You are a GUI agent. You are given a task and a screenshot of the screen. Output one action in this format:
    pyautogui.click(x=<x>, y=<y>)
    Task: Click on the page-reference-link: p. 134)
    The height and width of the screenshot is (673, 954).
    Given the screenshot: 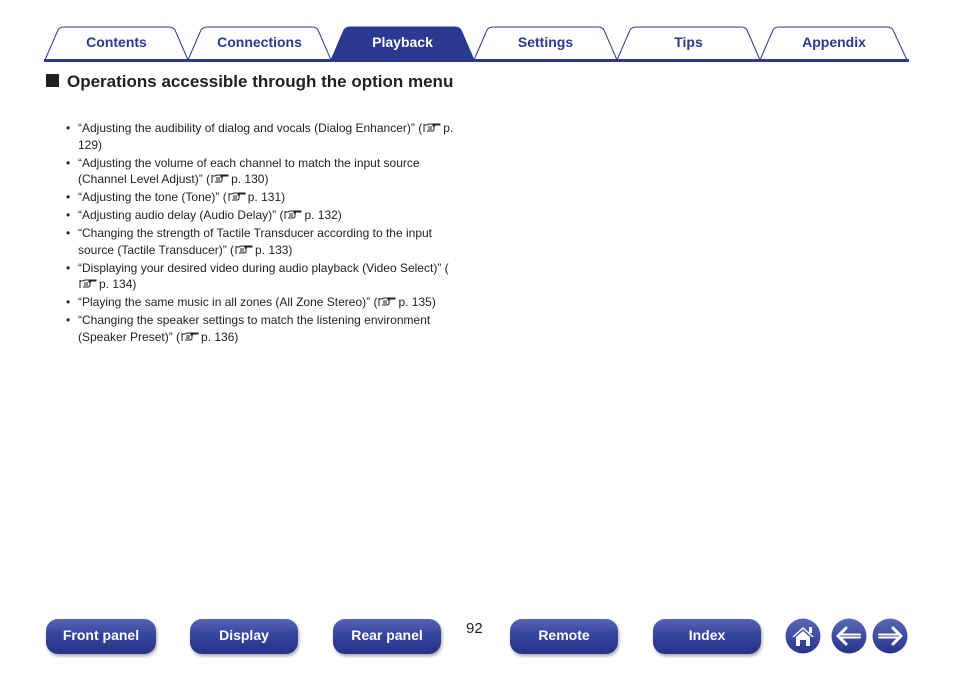 What is the action you would take?
    pyautogui.click(x=117, y=284)
    